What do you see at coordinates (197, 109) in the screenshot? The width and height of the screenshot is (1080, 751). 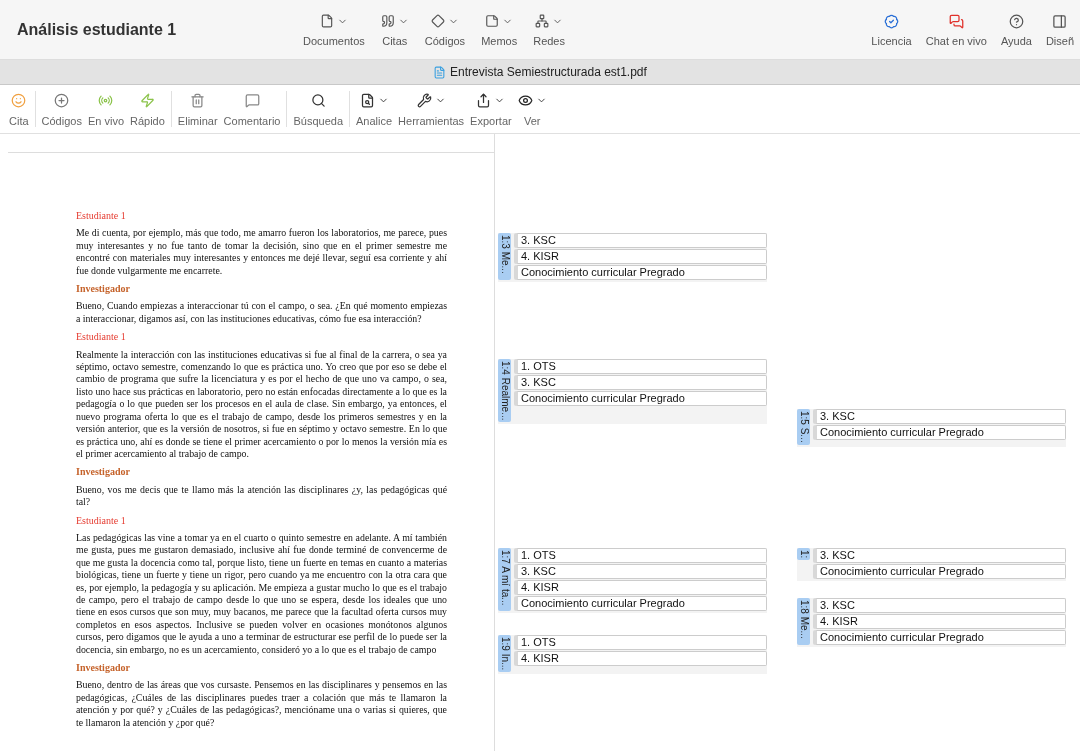 I see `toolbar-button: Eliminar` at bounding box center [197, 109].